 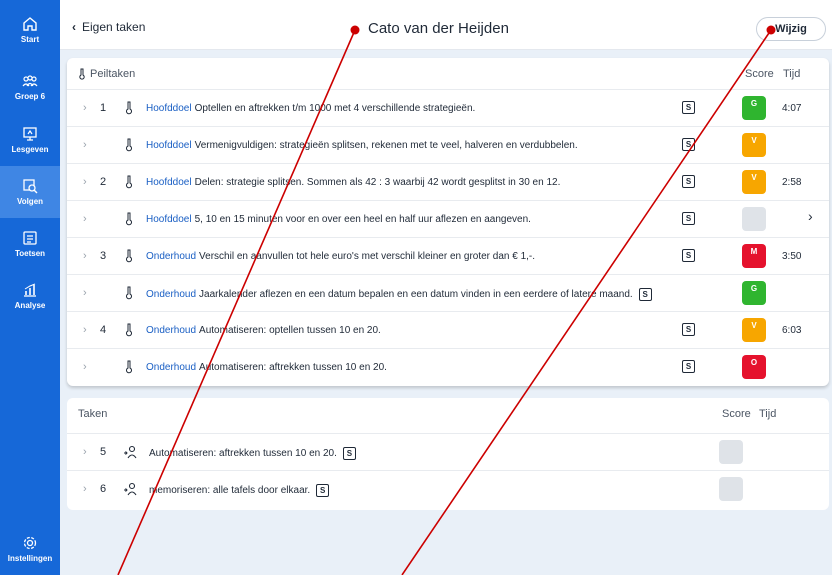 I want to click on nav-lesgeven: Lesgeven, so click(x=30, y=140).